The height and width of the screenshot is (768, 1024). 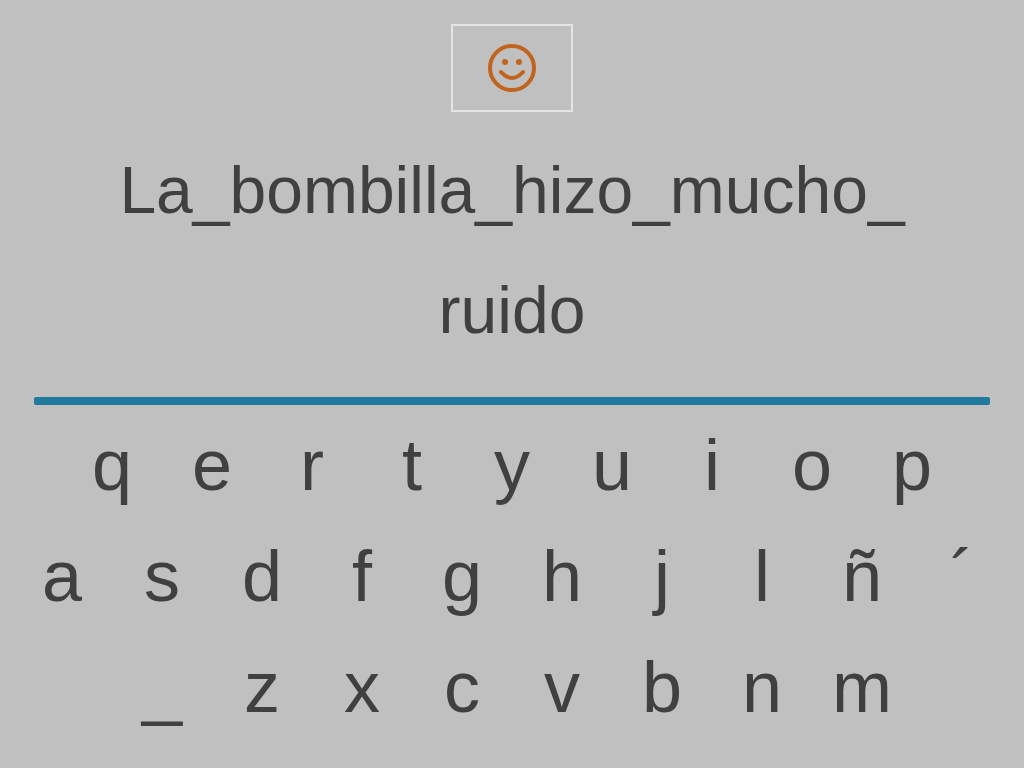 I want to click on letter-key: y, so click(x=512, y=464).